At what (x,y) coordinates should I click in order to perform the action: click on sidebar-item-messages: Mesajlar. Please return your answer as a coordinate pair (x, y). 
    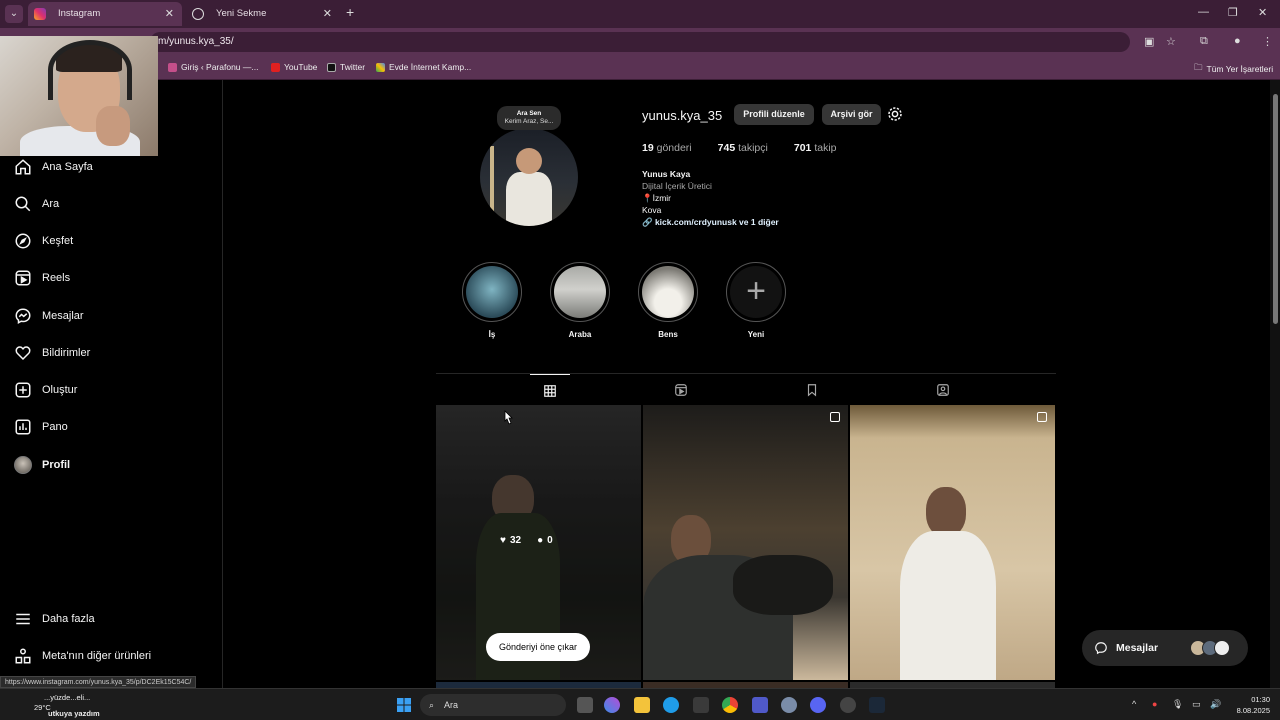
    Looking at the image, I should click on (49, 316).